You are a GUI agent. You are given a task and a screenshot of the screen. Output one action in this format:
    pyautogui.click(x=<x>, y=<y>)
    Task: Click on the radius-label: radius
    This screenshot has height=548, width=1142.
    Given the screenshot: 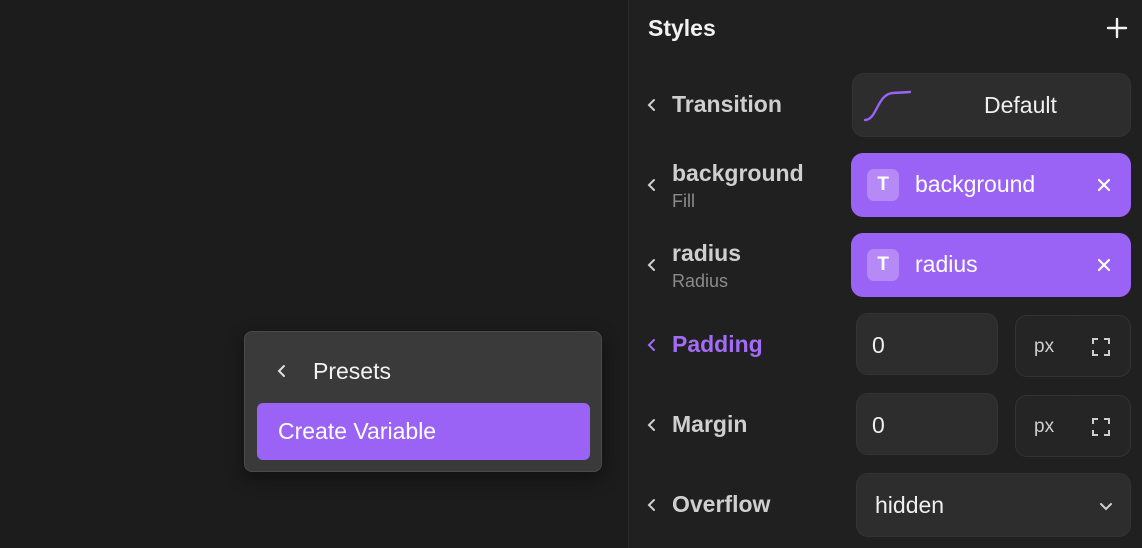 What is the action you would take?
    pyautogui.click(x=707, y=253)
    